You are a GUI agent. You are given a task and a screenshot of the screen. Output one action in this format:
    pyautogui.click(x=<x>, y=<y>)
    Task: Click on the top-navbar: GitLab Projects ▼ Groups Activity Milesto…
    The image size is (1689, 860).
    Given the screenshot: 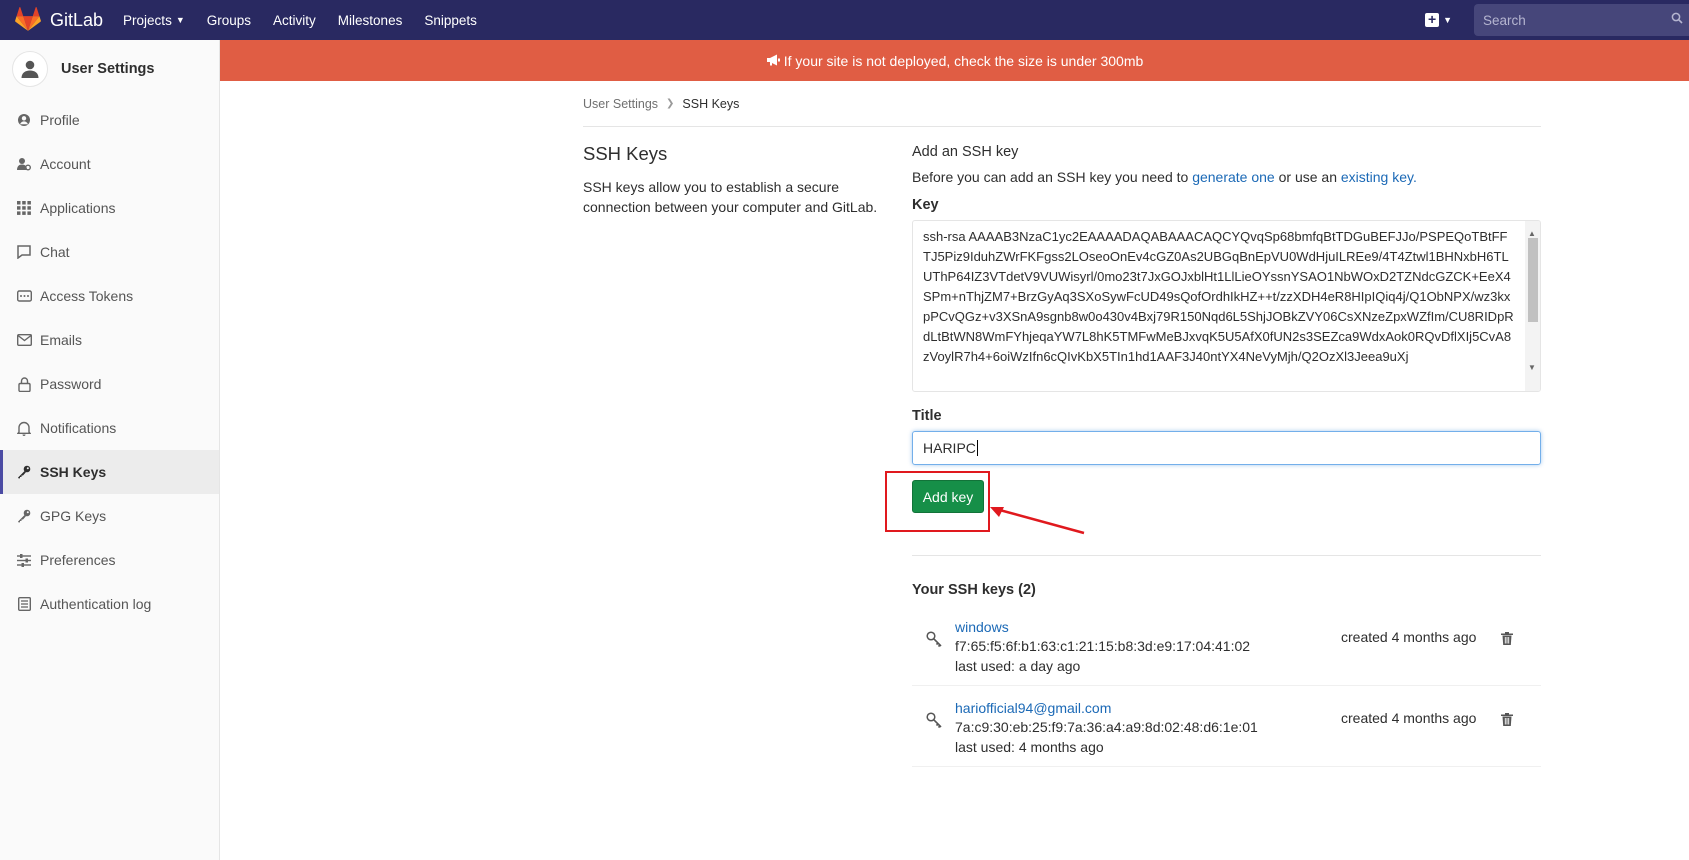 What is the action you would take?
    pyautogui.click(x=844, y=20)
    